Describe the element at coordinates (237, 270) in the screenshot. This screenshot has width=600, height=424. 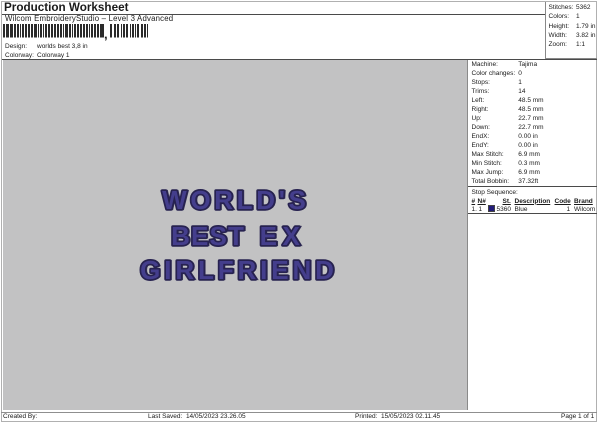
I see `svg-text: GIRLFRIEND` at that location.